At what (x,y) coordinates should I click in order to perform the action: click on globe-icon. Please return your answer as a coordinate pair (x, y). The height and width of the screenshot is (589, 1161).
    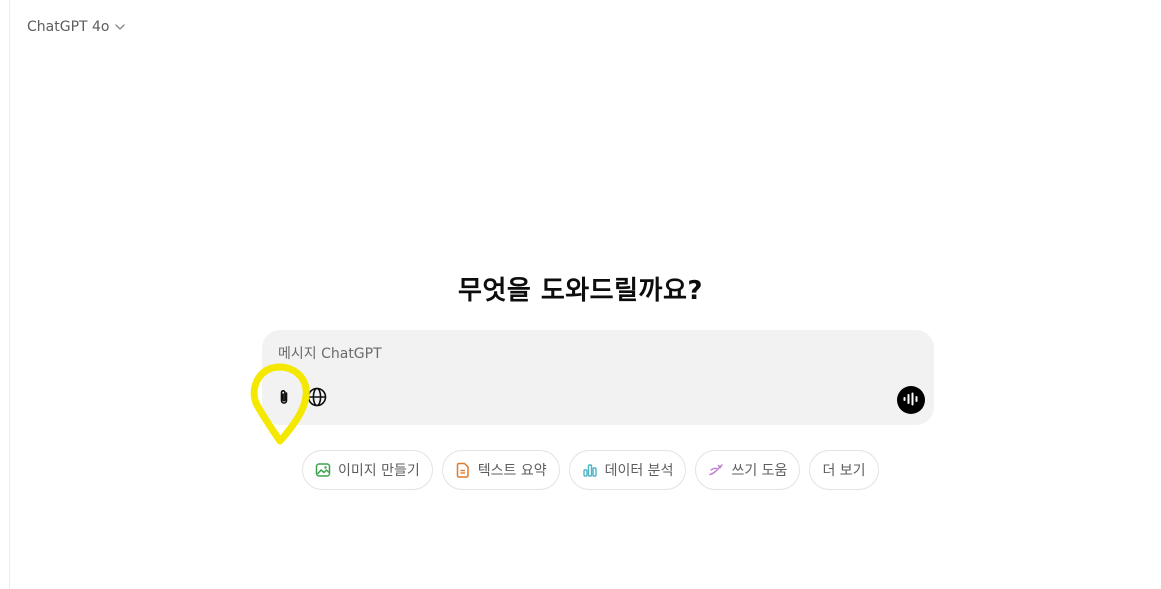
    Looking at the image, I should click on (317, 399).